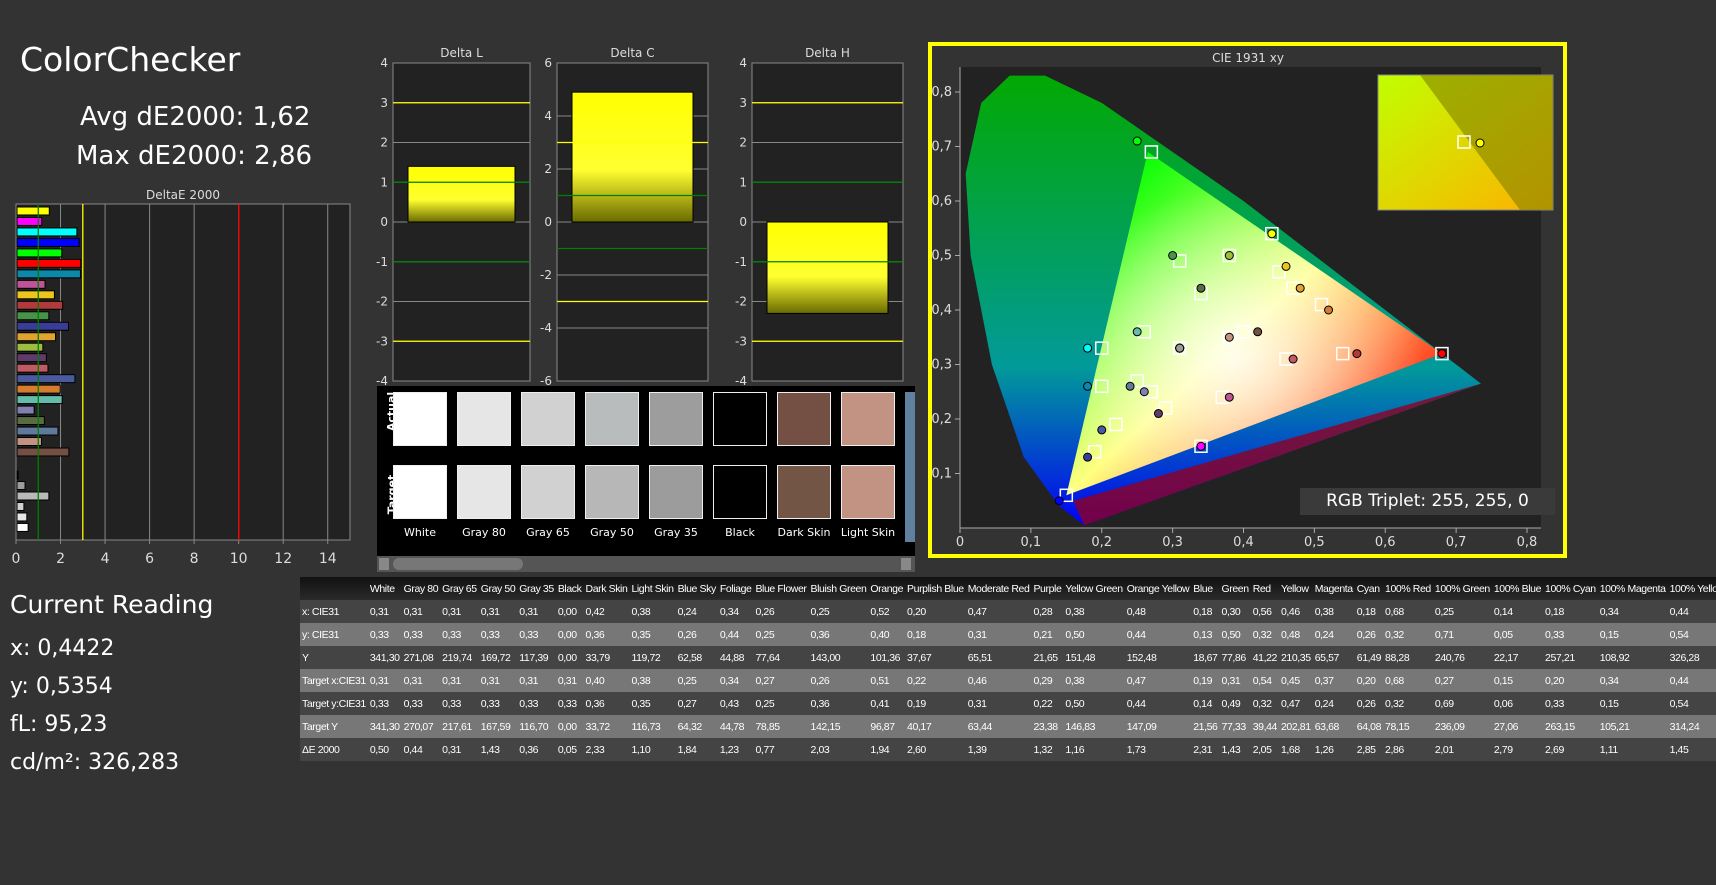 The image size is (1716, 885). What do you see at coordinates (1043, 611) in the screenshot?
I see `table-cell: 0,28` at bounding box center [1043, 611].